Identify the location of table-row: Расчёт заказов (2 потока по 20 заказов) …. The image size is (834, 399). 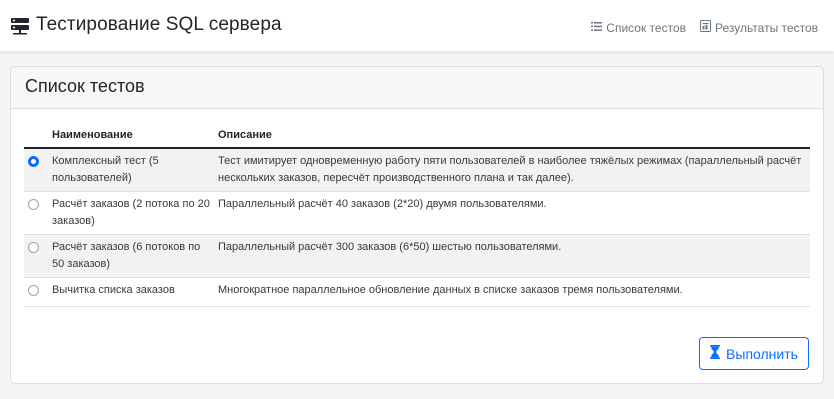
(417, 213).